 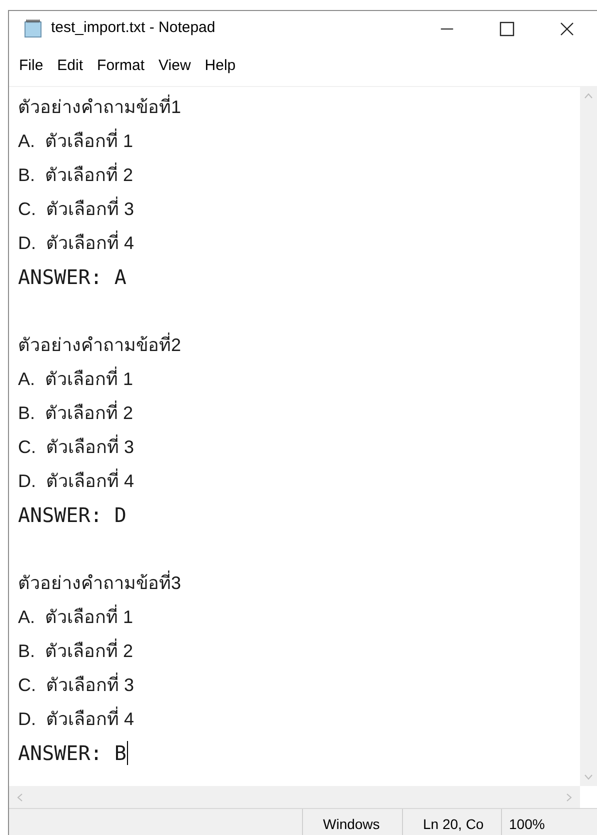 I want to click on zoom-label: 100%, so click(x=527, y=824).